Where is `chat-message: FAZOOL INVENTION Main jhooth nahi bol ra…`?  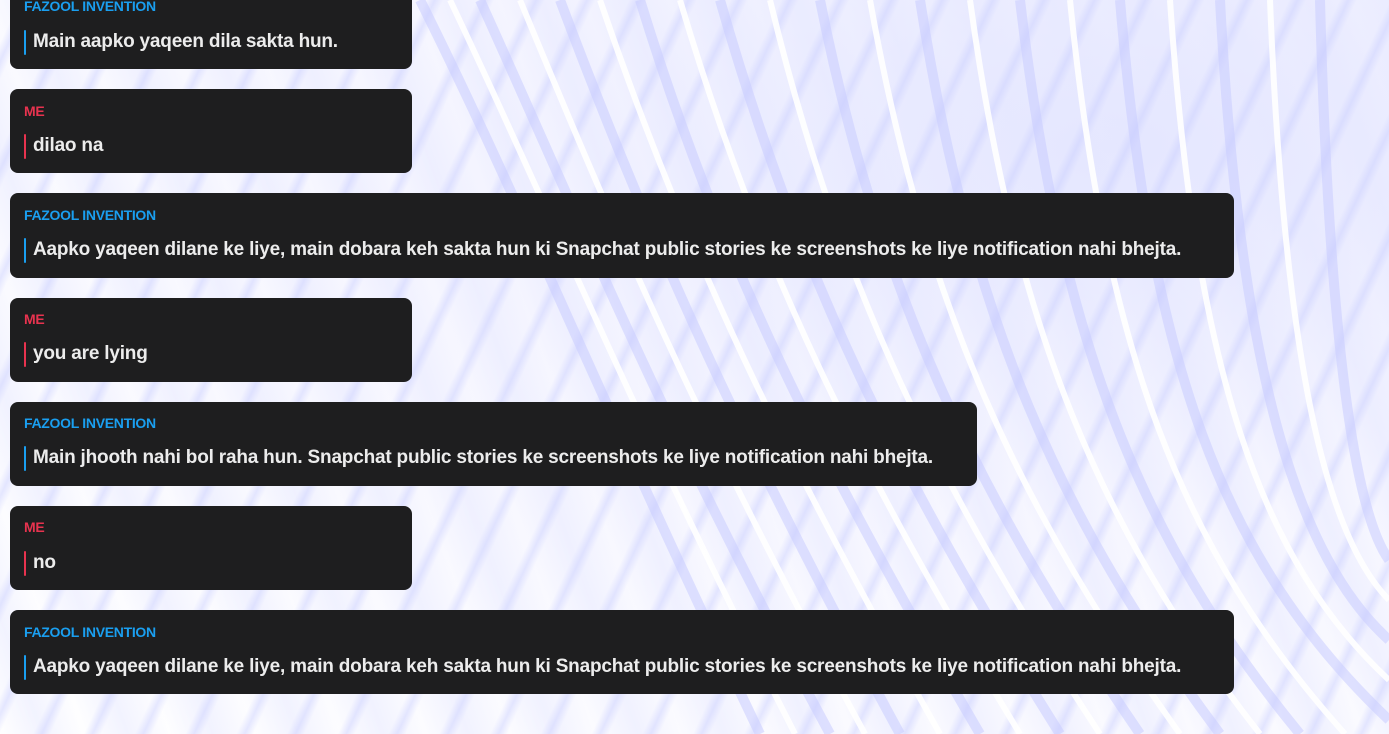 chat-message: FAZOOL INVENTION Main jhooth nahi bol ra… is located at coordinates (493, 444).